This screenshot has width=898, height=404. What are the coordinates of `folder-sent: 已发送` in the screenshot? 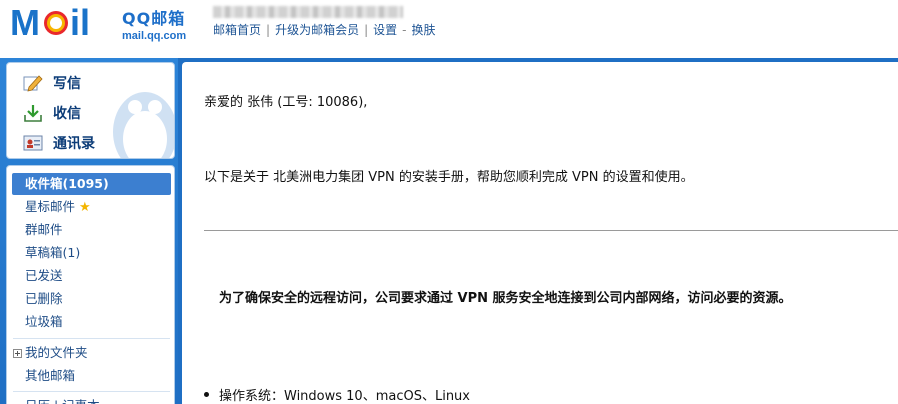 It's located at (90, 276).